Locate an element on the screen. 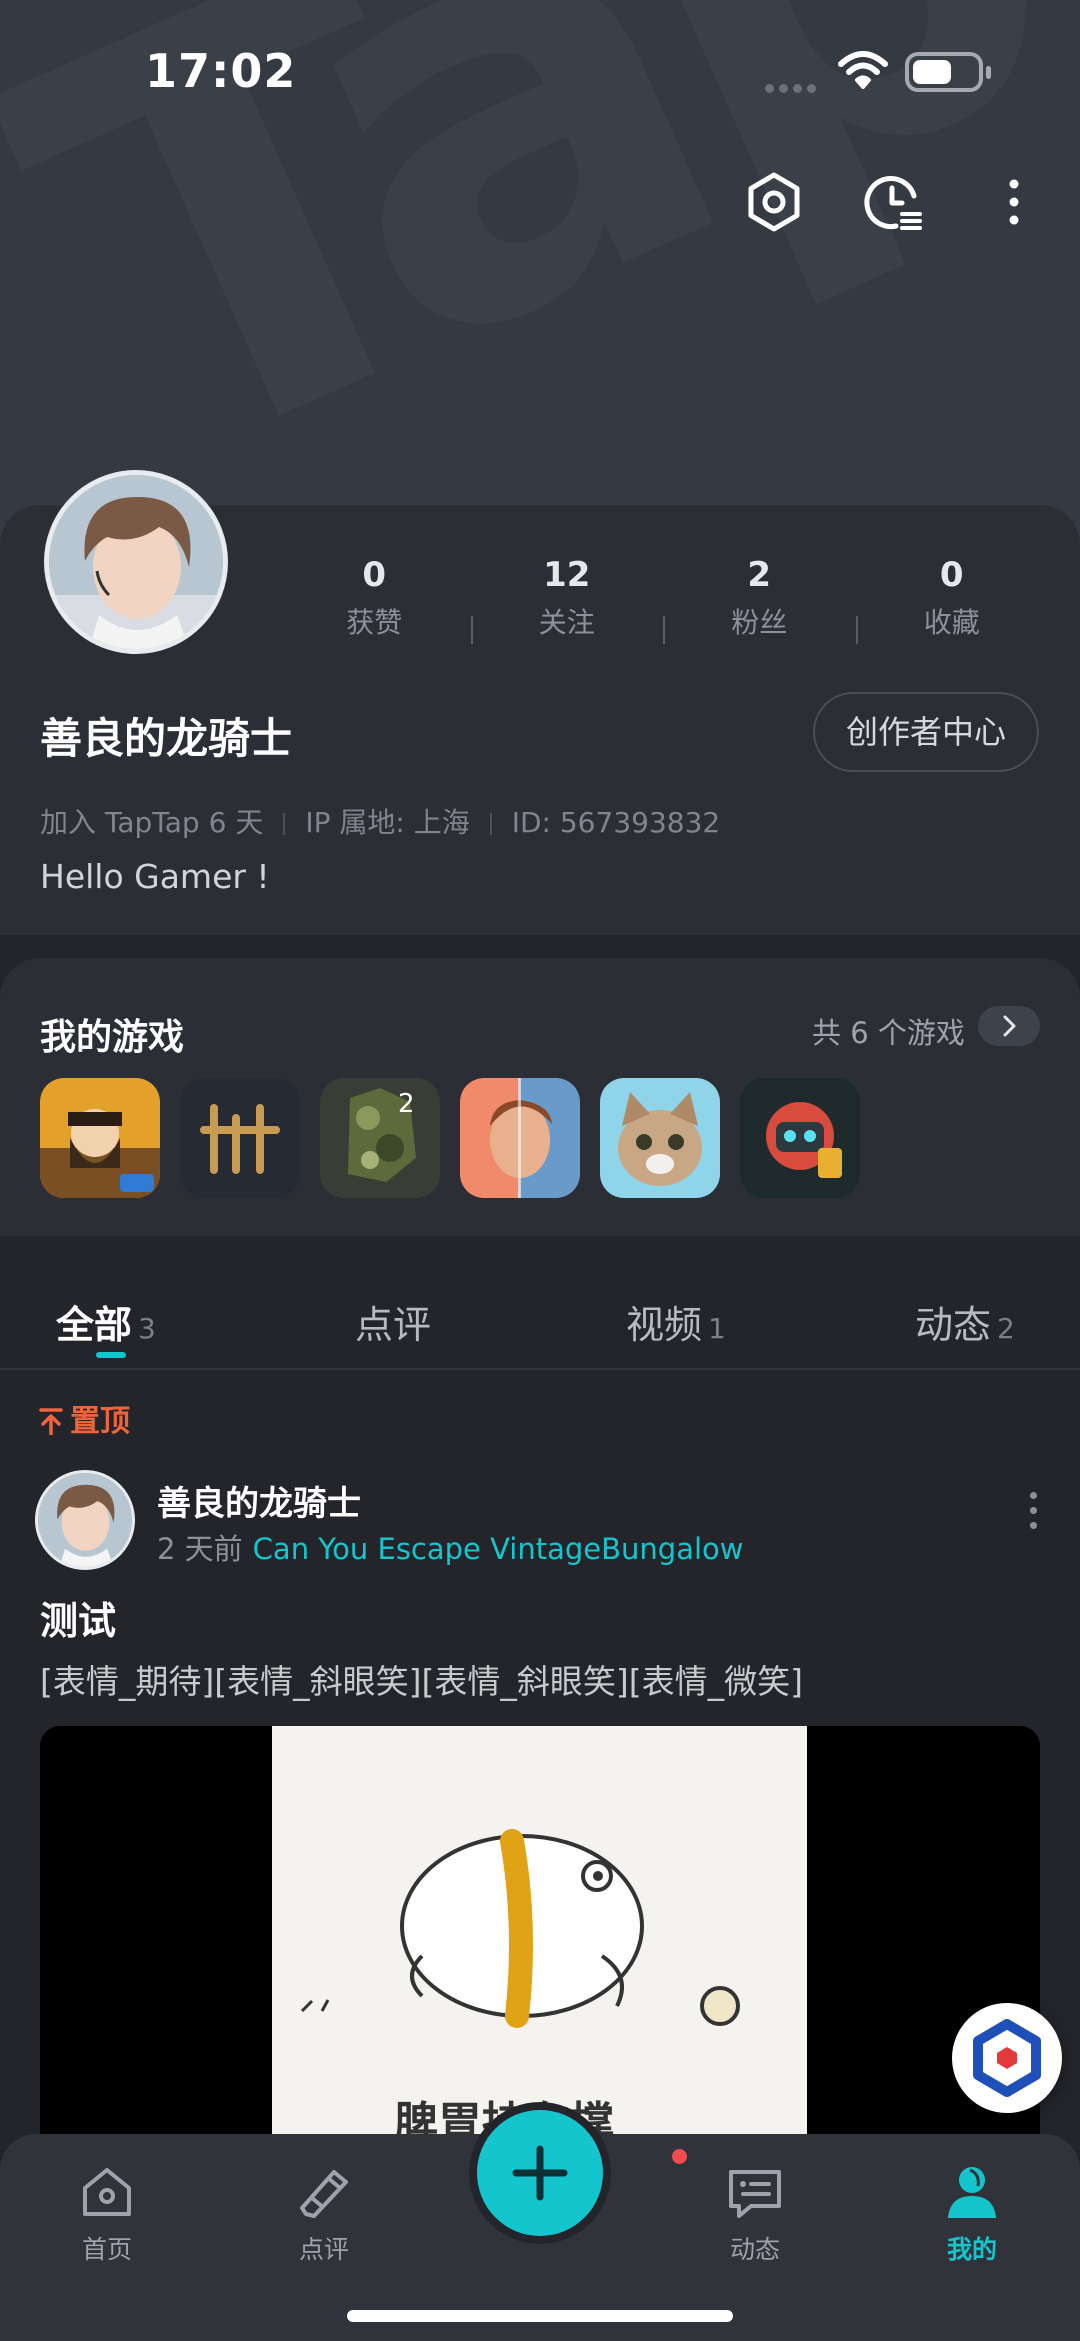  tab-label: 动态 is located at coordinates (953, 1325).